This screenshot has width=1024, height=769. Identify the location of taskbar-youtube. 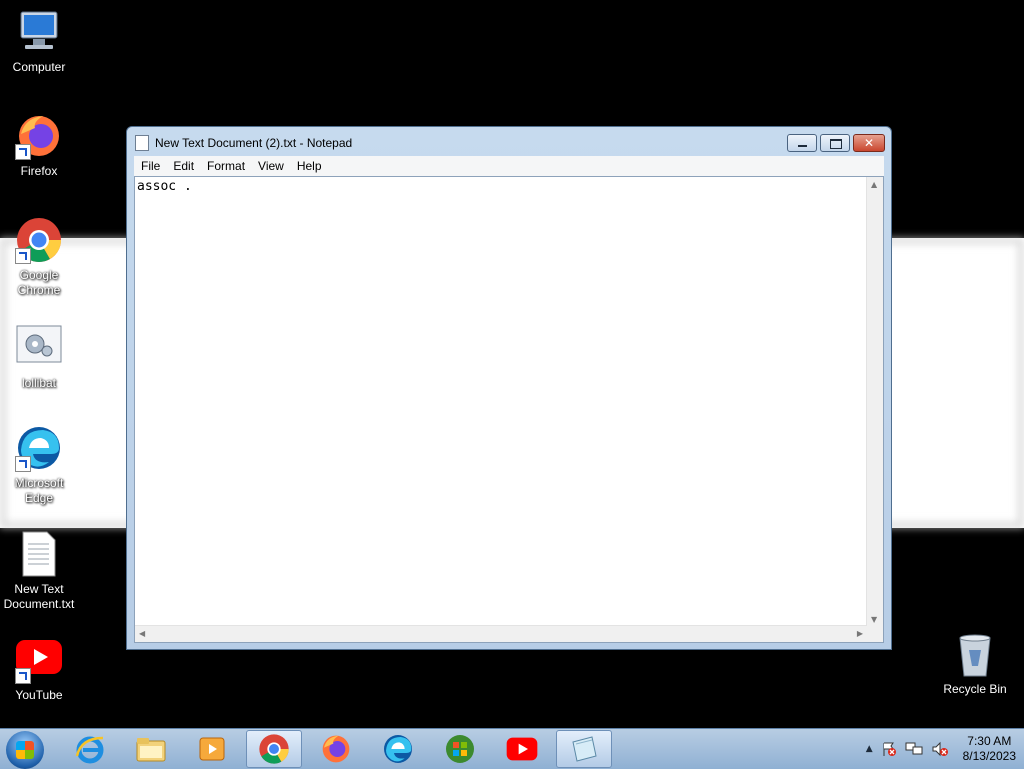
(522, 749).